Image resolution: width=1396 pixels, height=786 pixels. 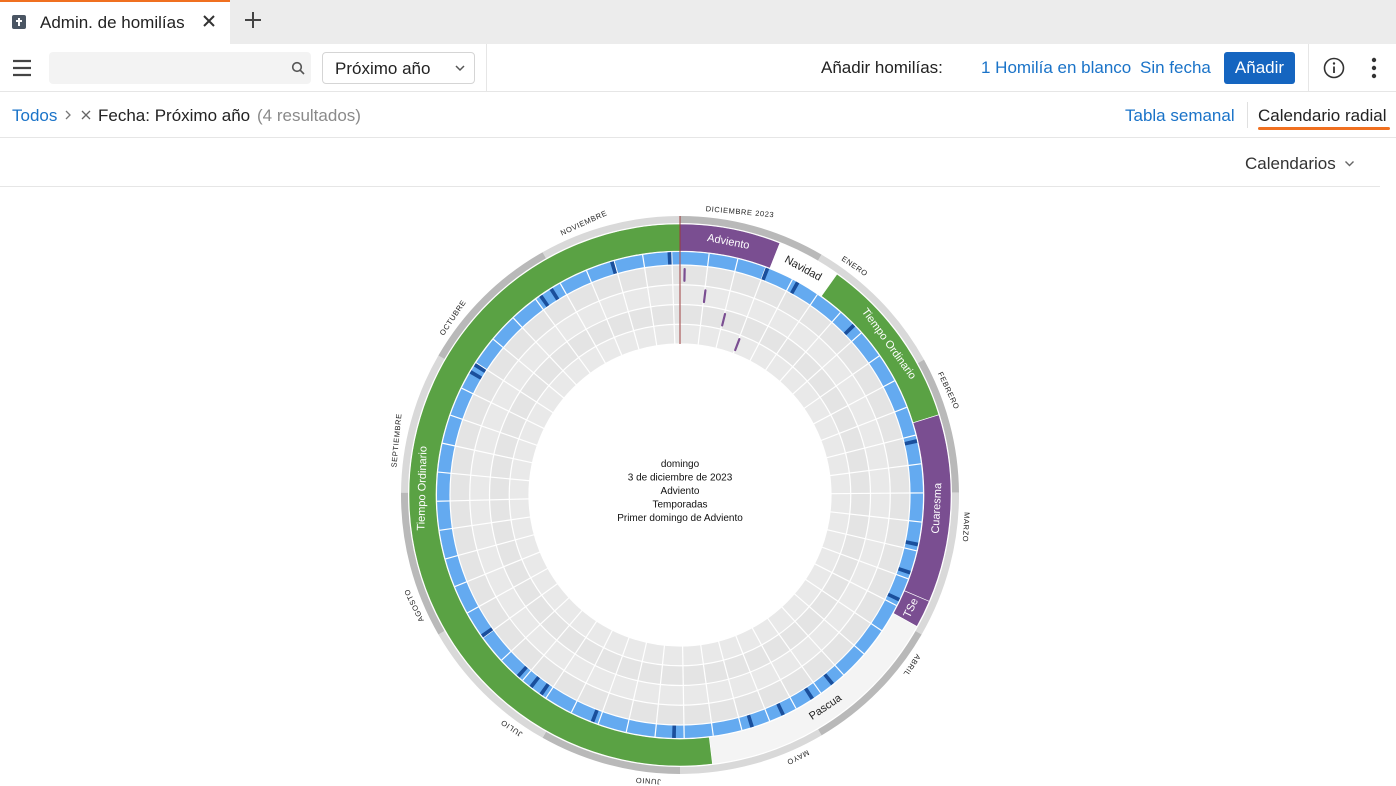 I want to click on center-line: Primer domingo de Adviento, so click(x=680, y=518).